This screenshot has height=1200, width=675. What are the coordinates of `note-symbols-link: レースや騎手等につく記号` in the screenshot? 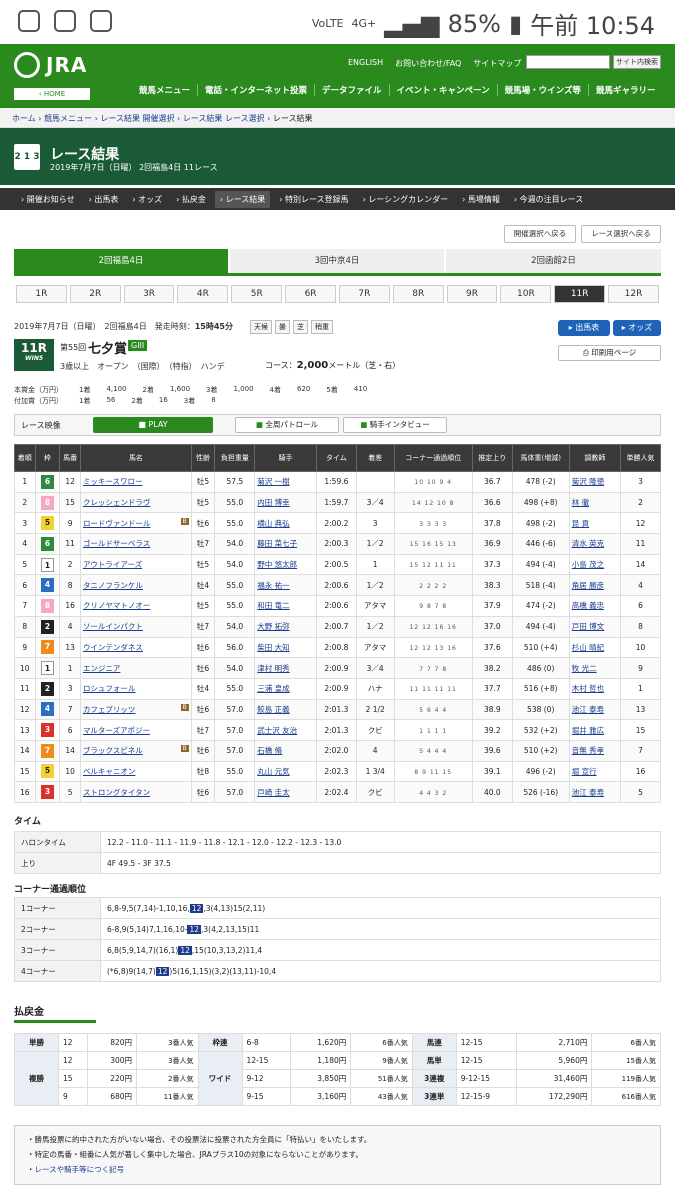 It's located at (337, 1169).